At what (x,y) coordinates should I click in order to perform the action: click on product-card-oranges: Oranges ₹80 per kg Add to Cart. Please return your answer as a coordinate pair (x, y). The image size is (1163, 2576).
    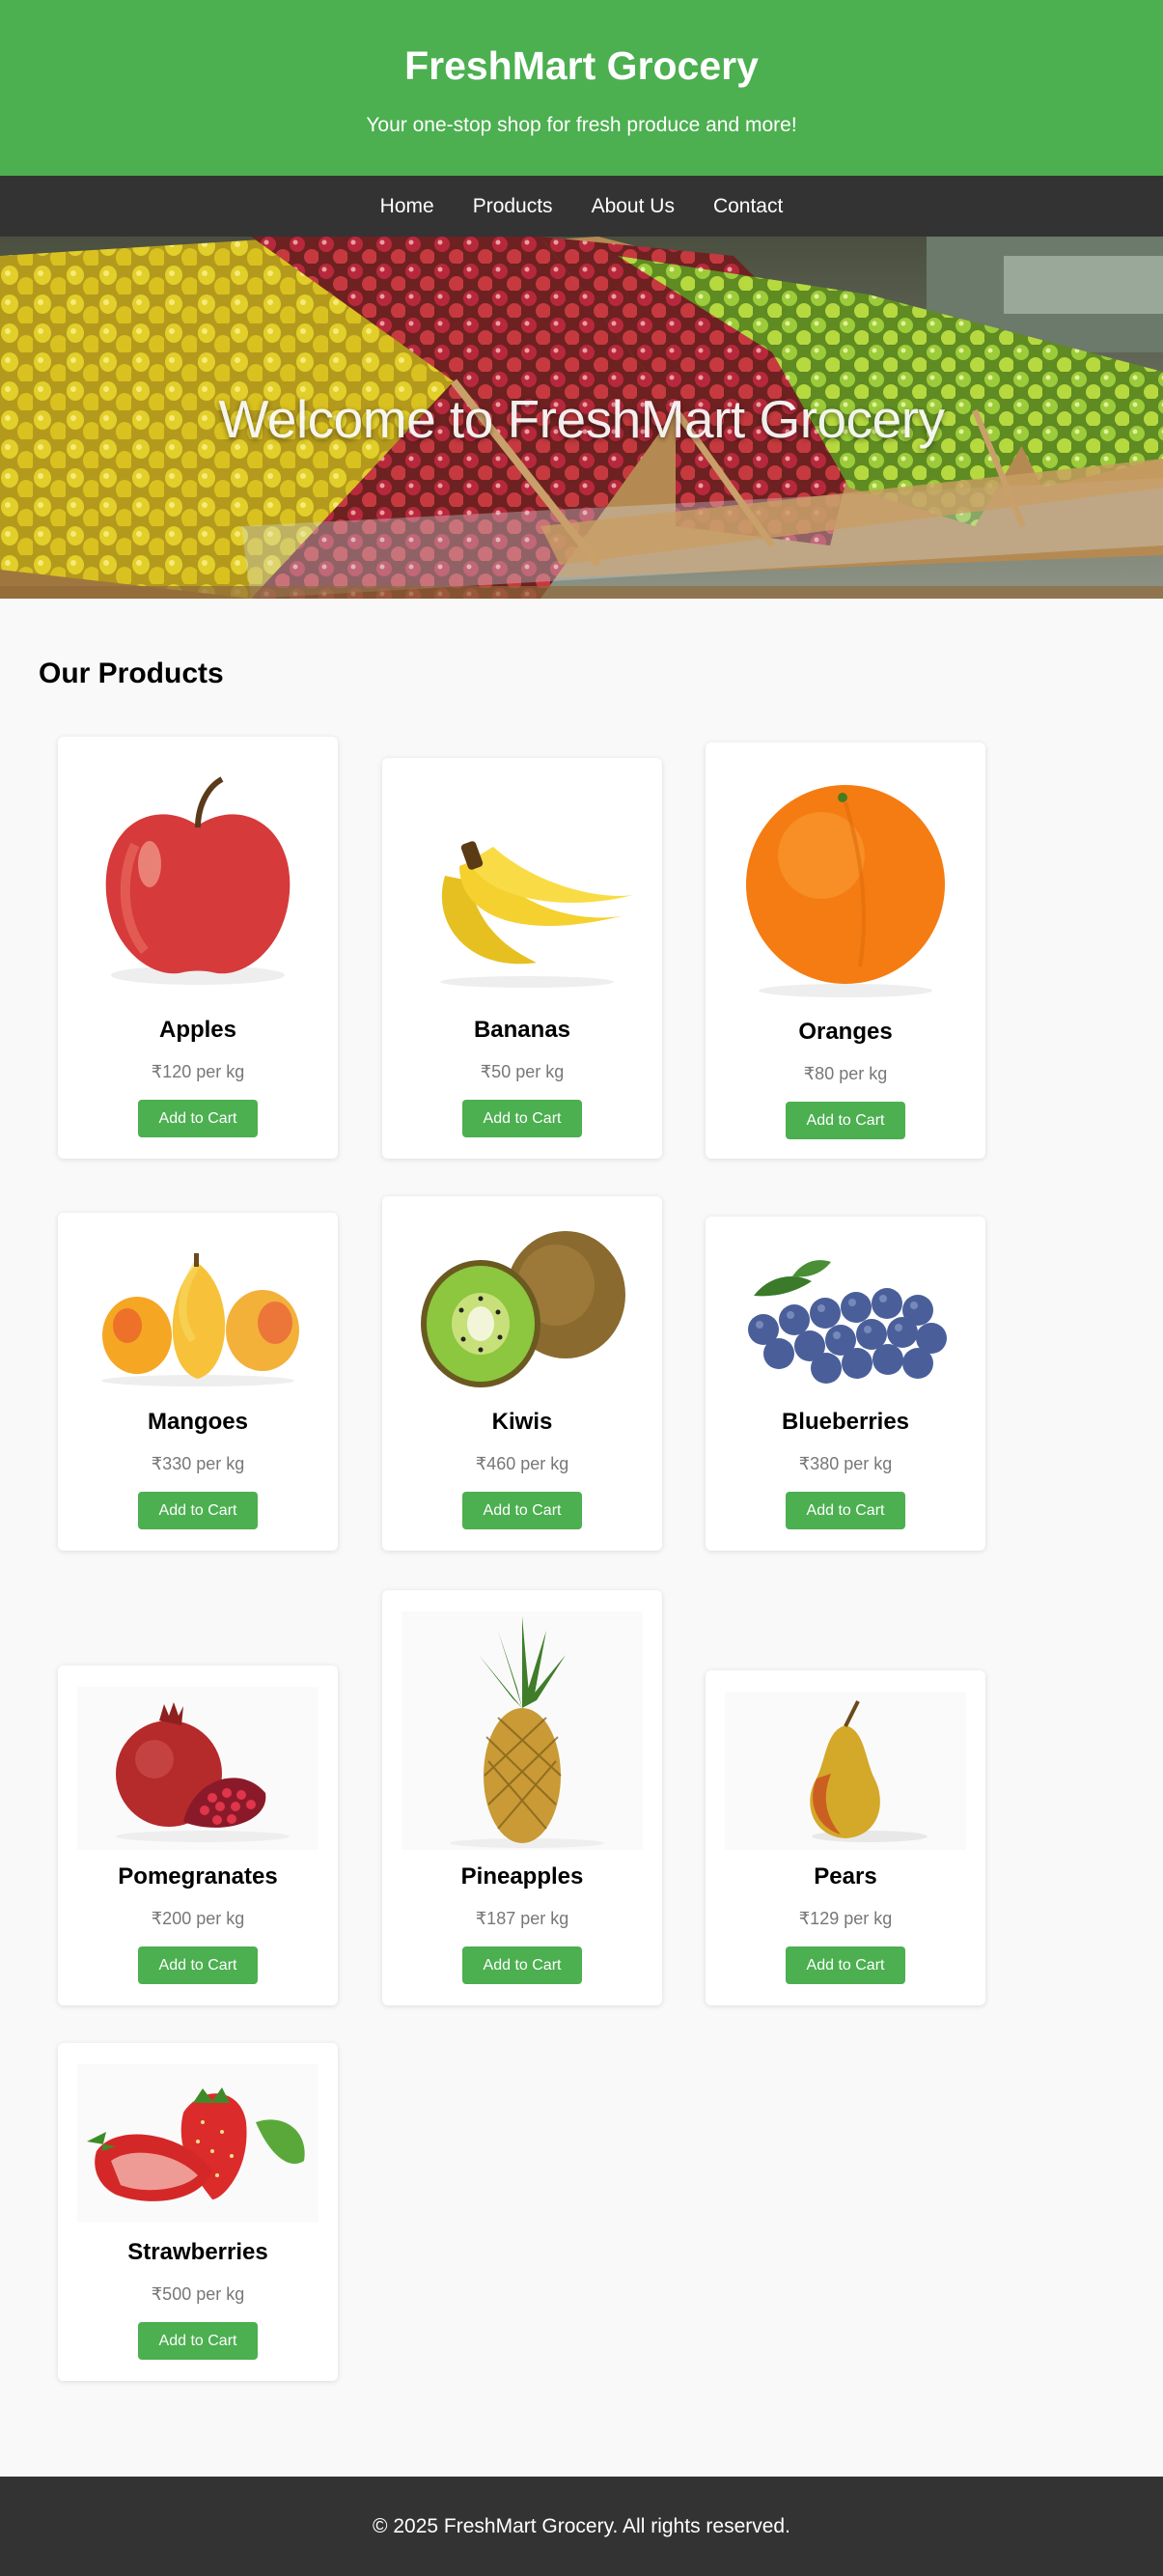
    Looking at the image, I should click on (845, 951).